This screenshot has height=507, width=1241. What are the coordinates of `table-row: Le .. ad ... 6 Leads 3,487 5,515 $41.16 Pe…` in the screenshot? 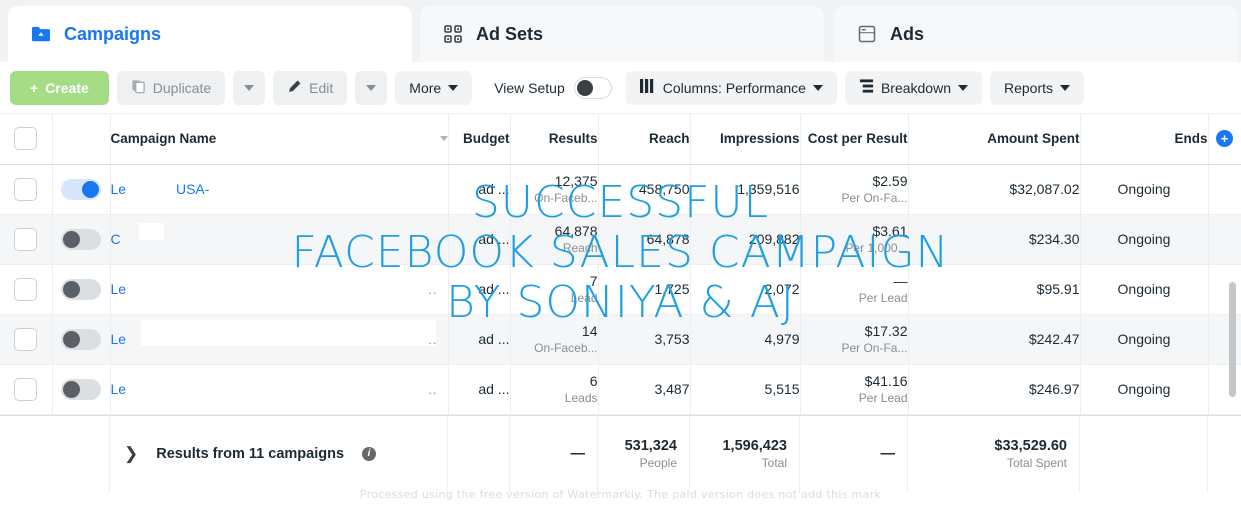 It's located at (620, 389).